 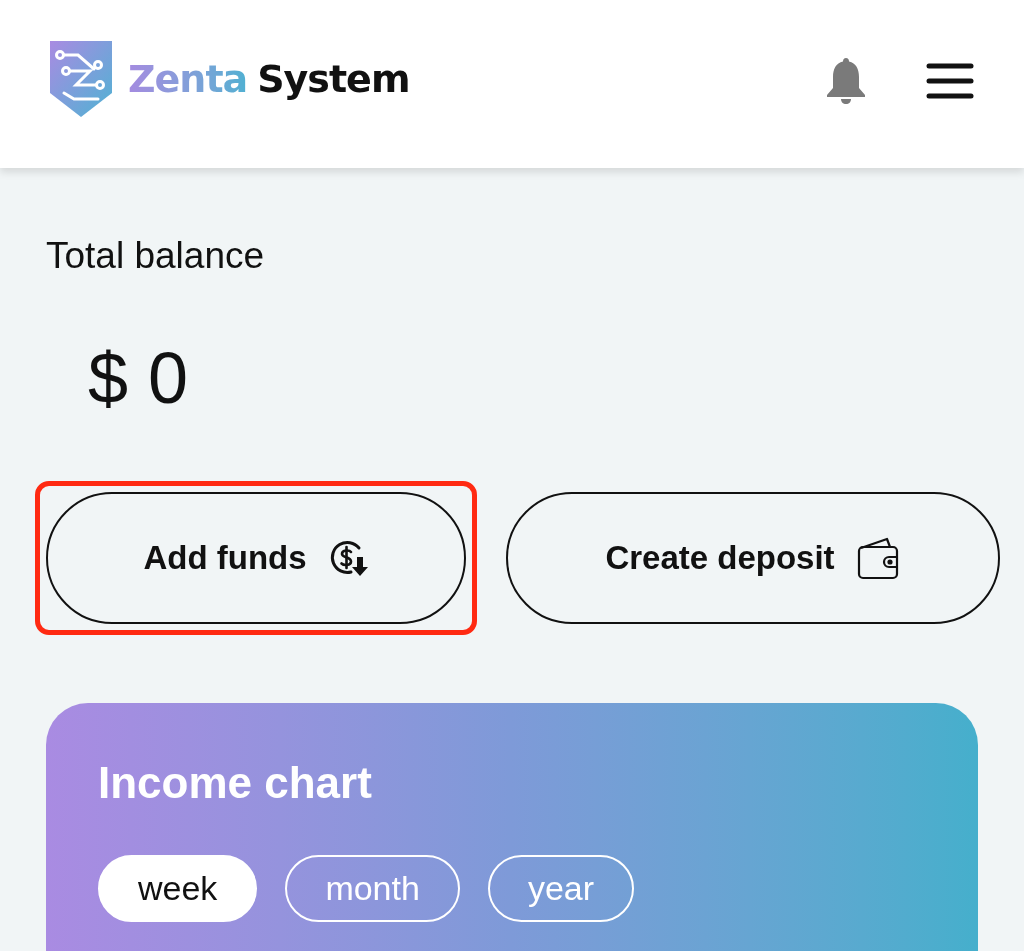 What do you see at coordinates (81, 79) in the screenshot?
I see `shield-logo-icon` at bounding box center [81, 79].